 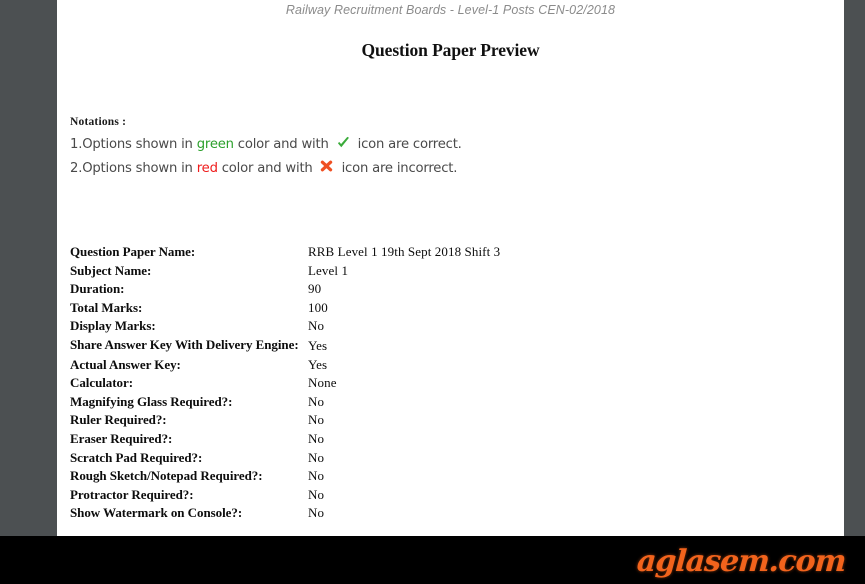 What do you see at coordinates (151, 401) in the screenshot?
I see `detail-label: Magnifying Glass Required?:` at bounding box center [151, 401].